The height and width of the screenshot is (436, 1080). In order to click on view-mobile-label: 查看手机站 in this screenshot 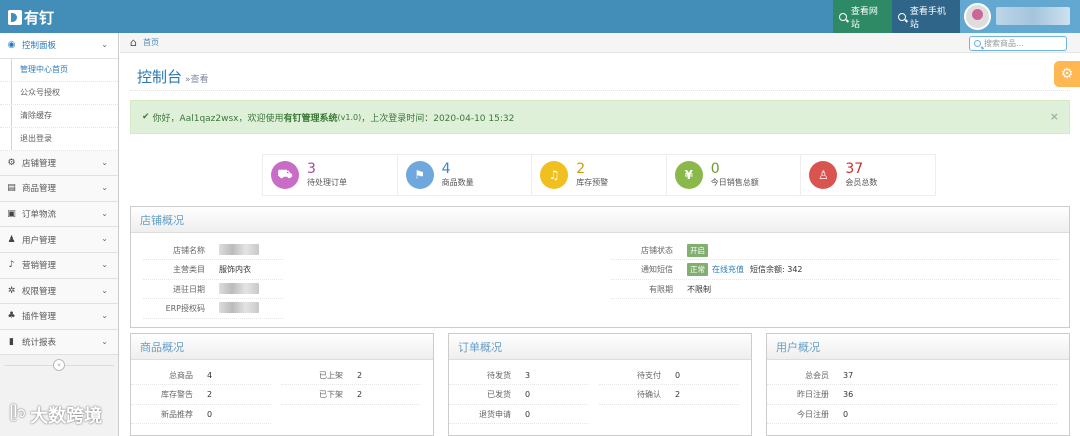, I will do `click(927, 18)`.